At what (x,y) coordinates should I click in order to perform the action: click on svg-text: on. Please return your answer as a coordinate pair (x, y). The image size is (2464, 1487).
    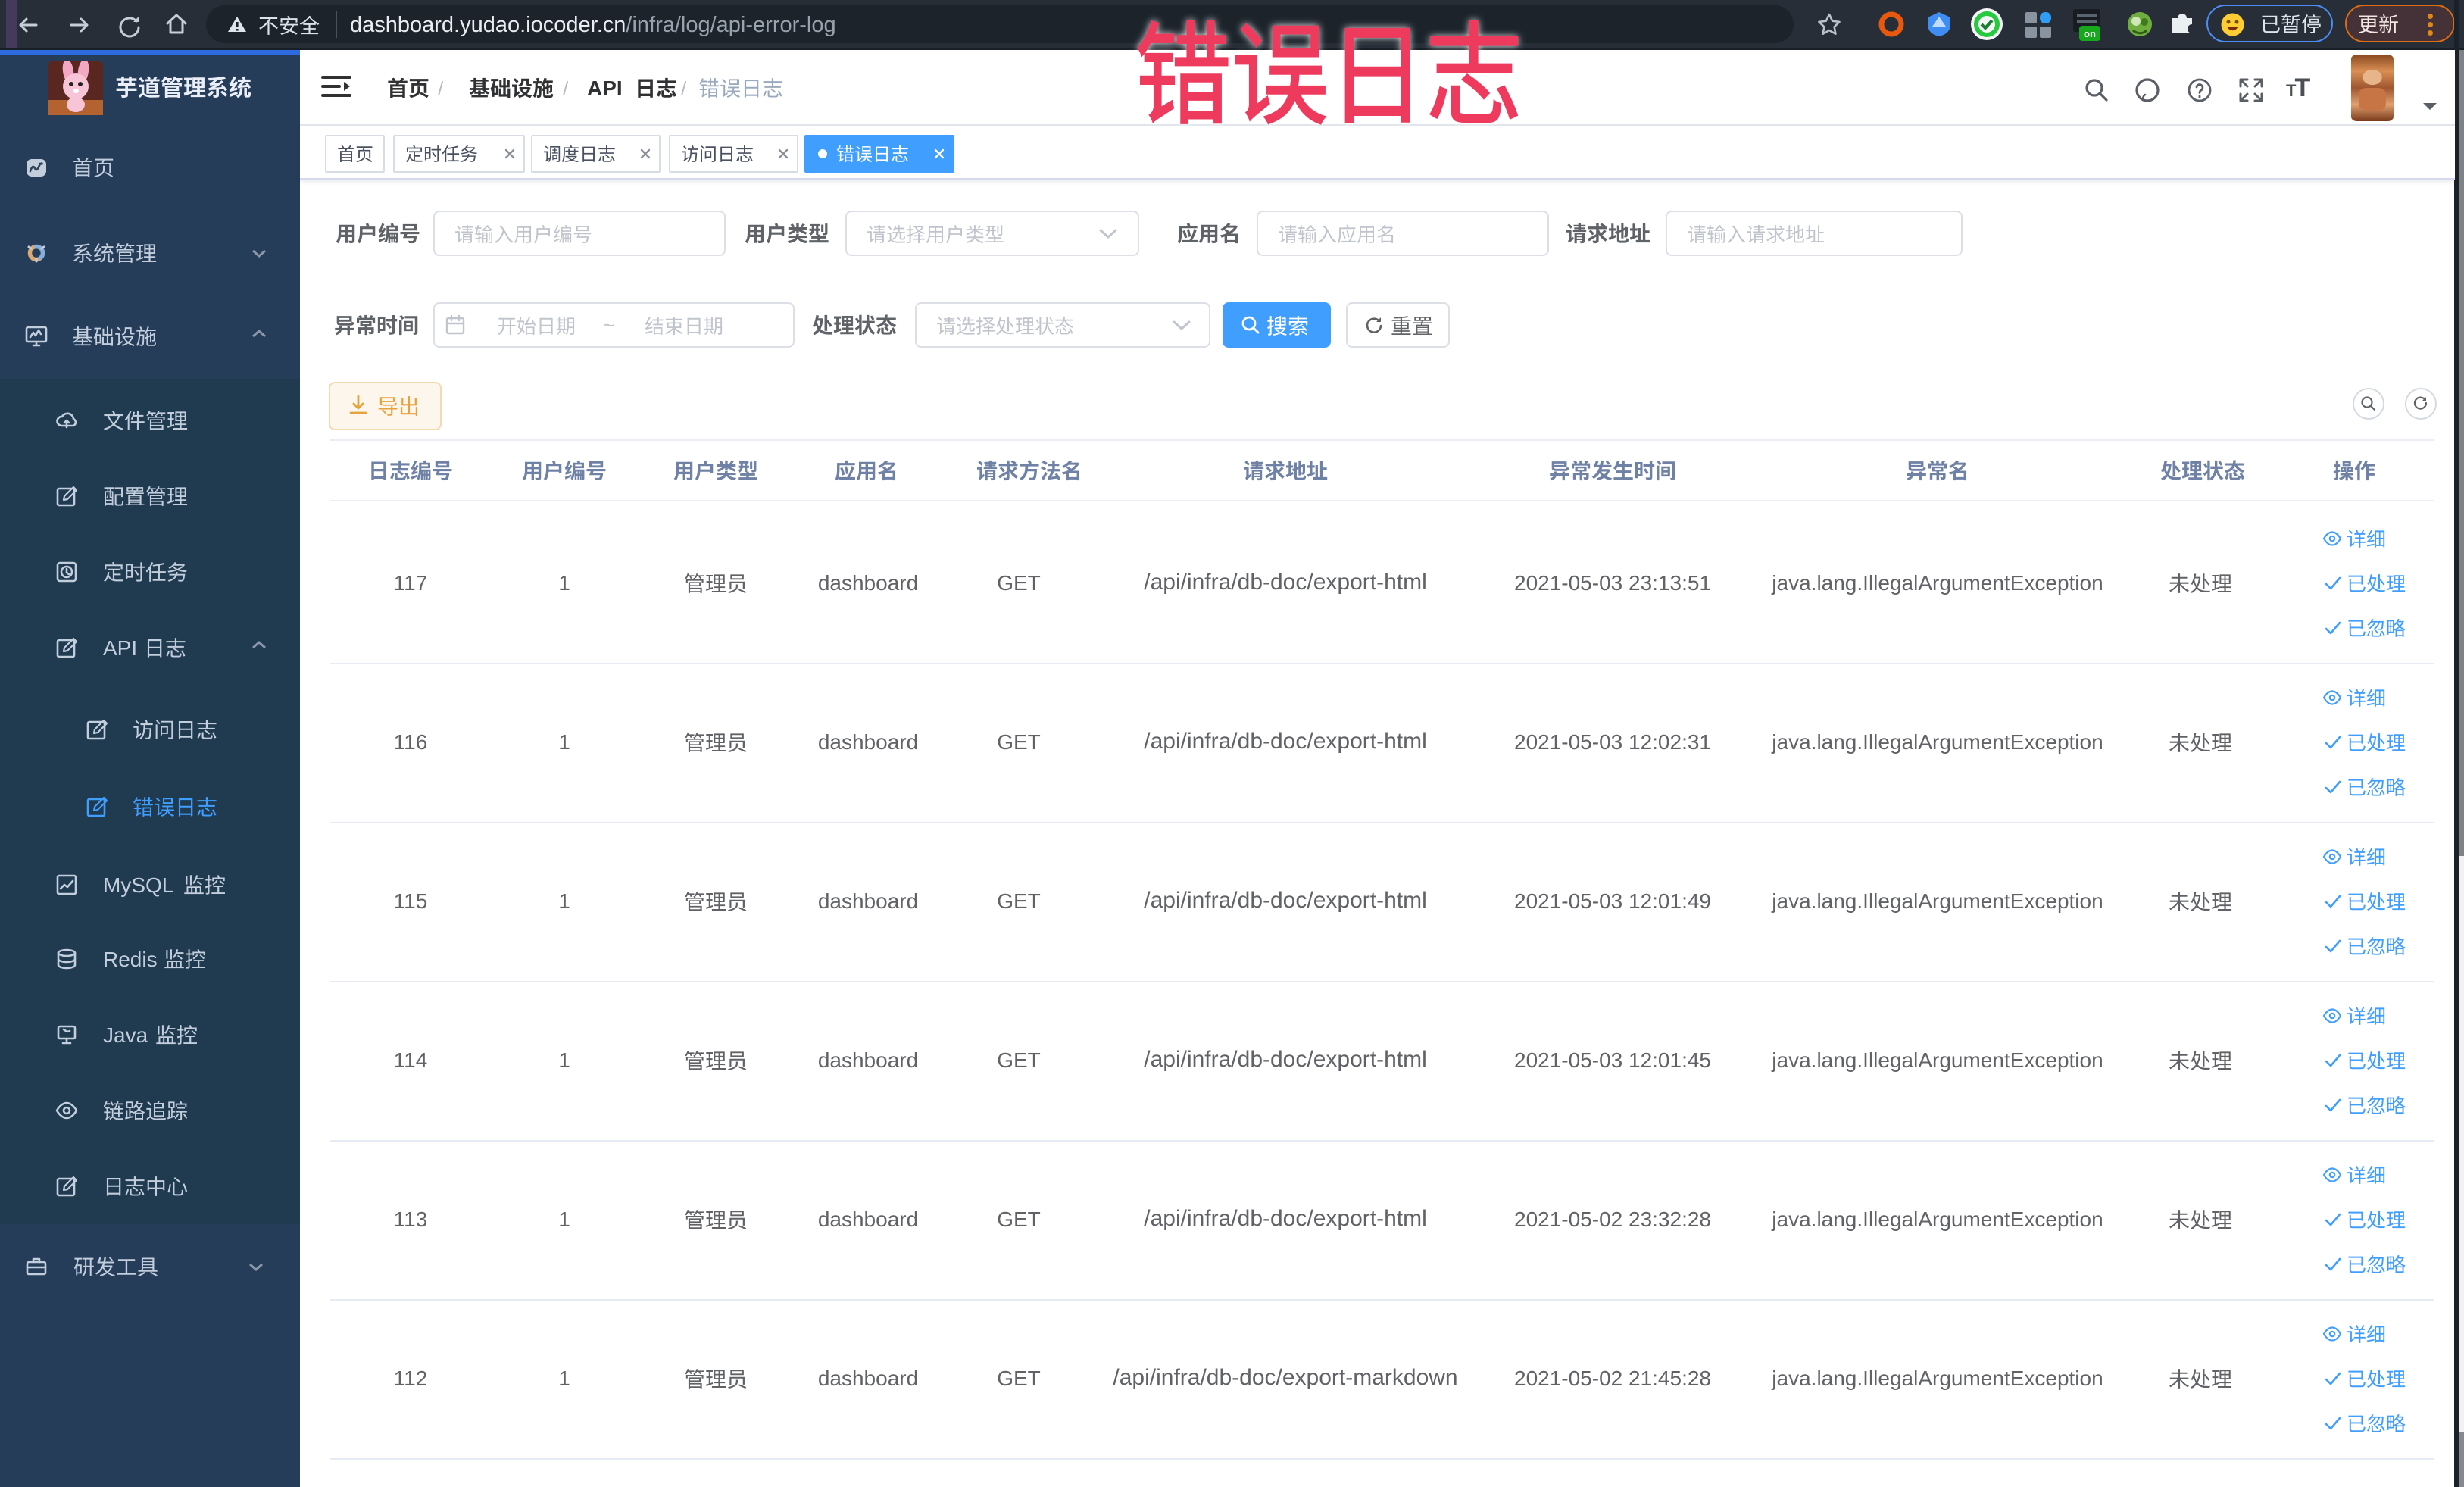
    Looking at the image, I should click on (2090, 33).